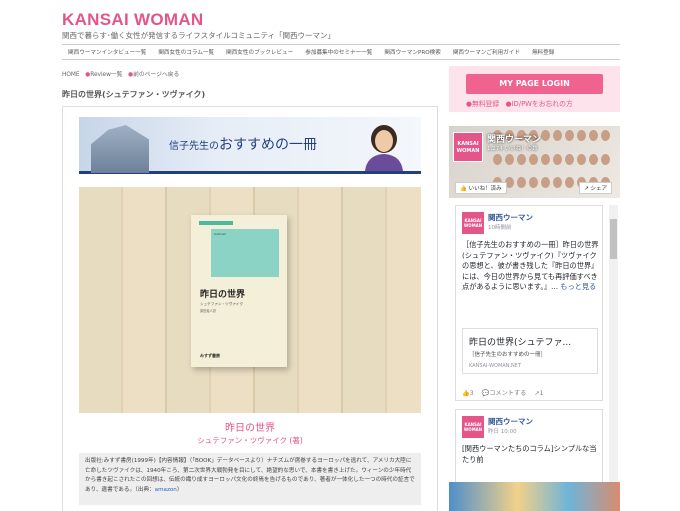 The image size is (680, 511). I want to click on nav-item-interviews: 関西ウーマンインタビュー一覧, so click(107, 52).